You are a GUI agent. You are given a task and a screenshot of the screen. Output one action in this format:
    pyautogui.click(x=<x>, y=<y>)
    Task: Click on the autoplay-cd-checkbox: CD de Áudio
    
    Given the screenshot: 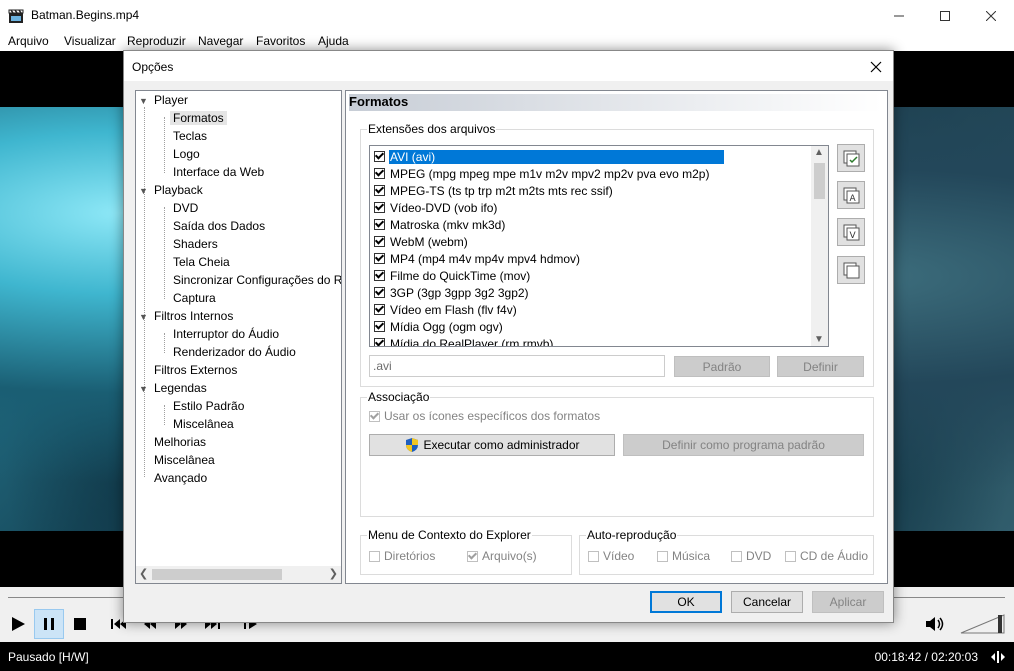 What is the action you would take?
    pyautogui.click(x=826, y=556)
    